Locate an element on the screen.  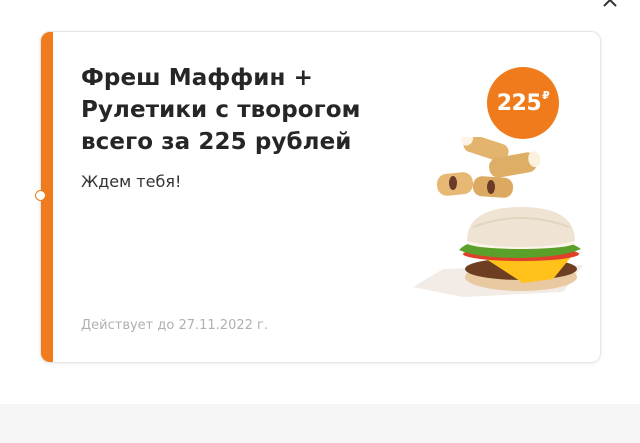
coupon-valid-until: Действует до 27.11.2022 г. is located at coordinates (174, 325).